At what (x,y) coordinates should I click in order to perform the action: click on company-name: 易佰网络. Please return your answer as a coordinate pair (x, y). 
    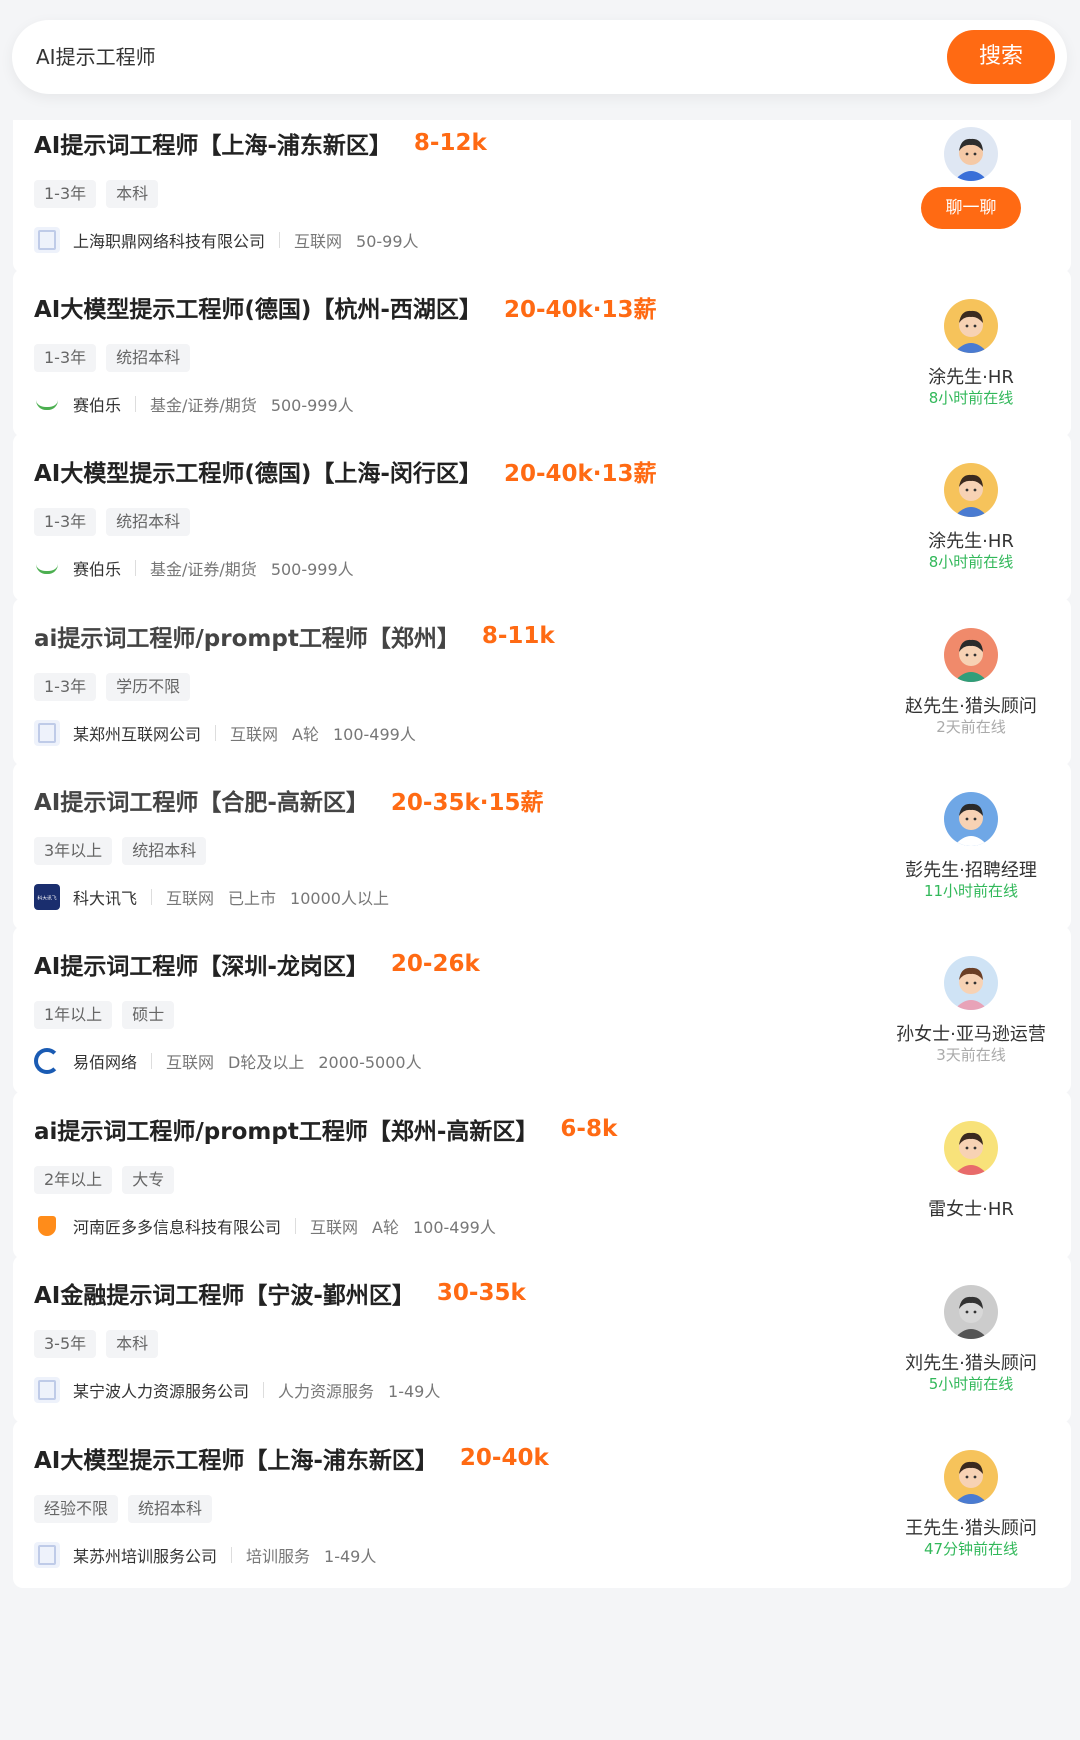
    Looking at the image, I should click on (105, 1061).